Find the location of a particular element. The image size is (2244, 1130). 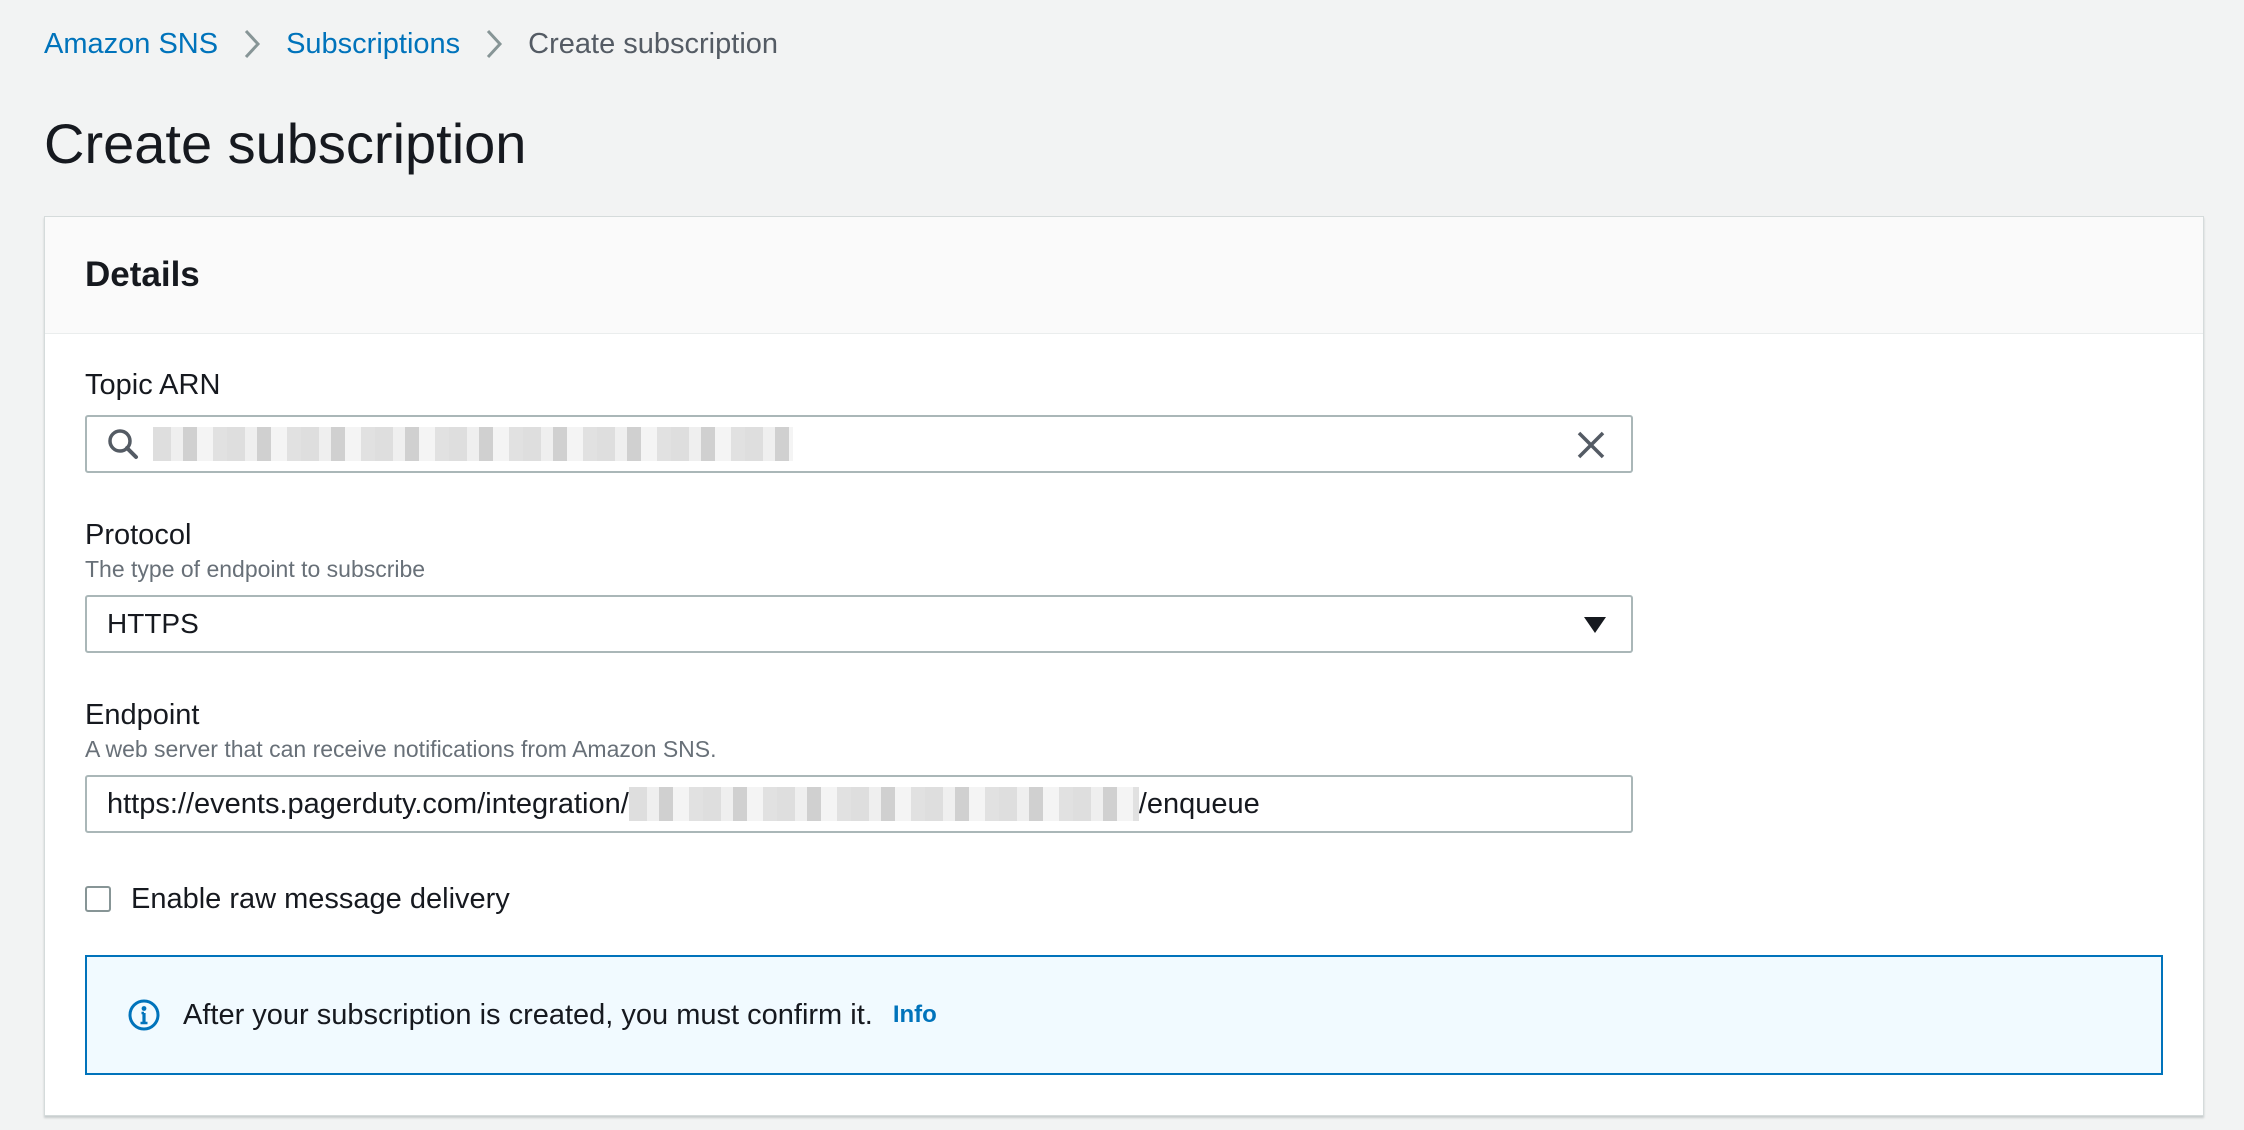

info-link: Info is located at coordinates (915, 1015).